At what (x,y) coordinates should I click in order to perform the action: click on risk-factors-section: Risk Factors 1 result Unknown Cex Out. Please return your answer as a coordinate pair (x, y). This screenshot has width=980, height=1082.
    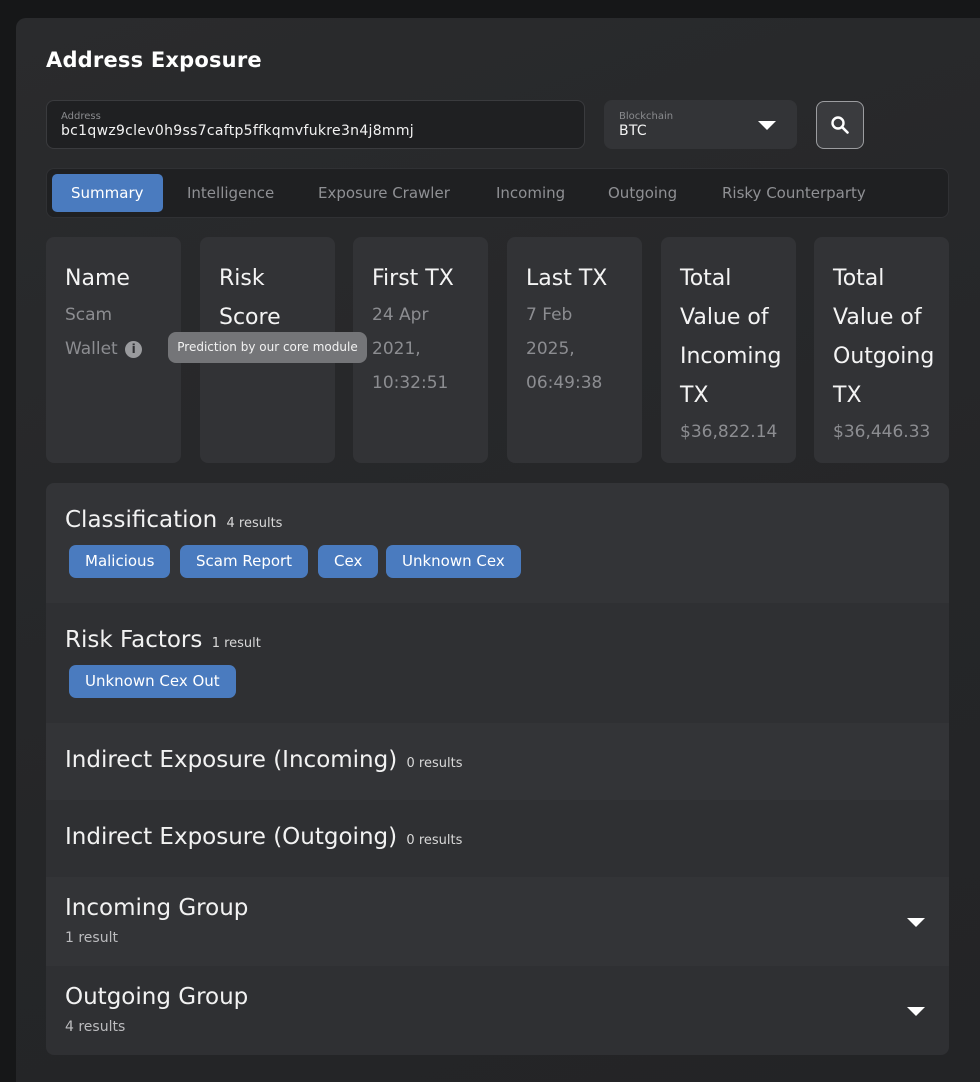
    Looking at the image, I should click on (497, 663).